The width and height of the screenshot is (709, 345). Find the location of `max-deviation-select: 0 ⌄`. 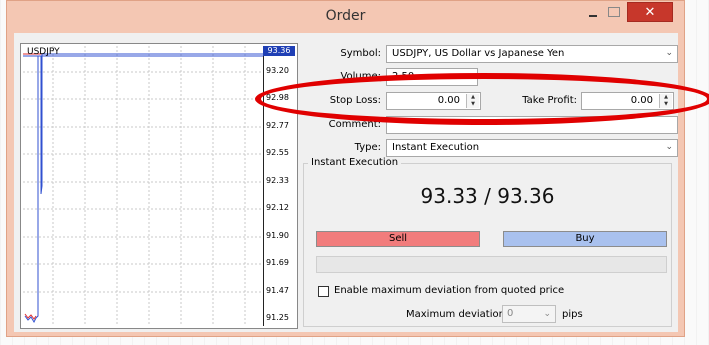

max-deviation-select: 0 ⌄ is located at coordinates (529, 314).